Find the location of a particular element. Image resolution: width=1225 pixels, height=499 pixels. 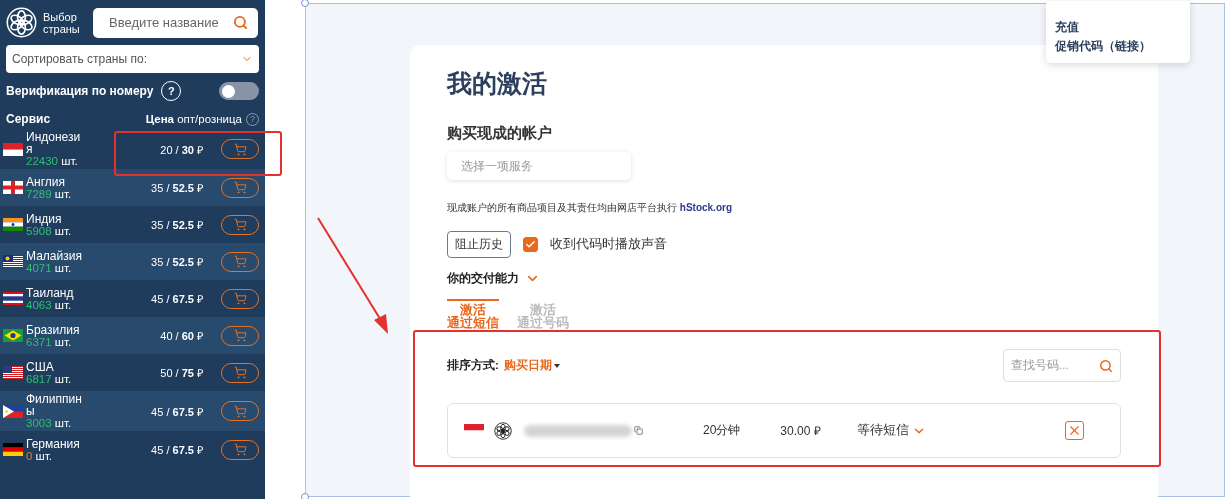

menu-item: 充值 is located at coordinates (1122, 27).